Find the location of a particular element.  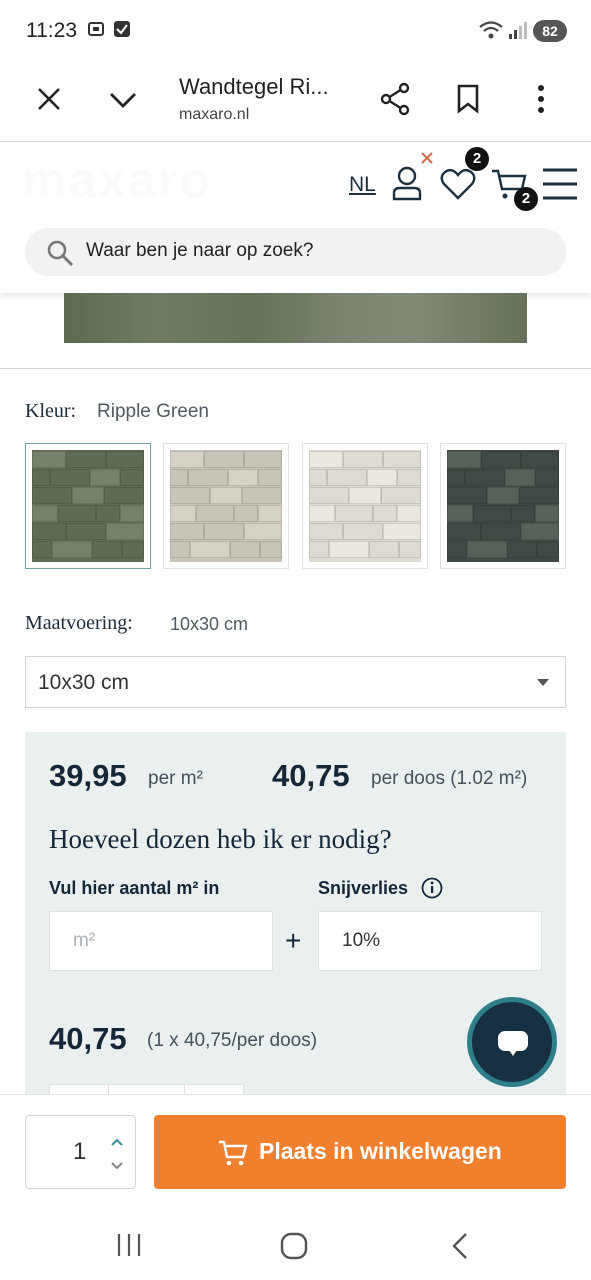

price-per-m2-unit: per m² is located at coordinates (175, 778).